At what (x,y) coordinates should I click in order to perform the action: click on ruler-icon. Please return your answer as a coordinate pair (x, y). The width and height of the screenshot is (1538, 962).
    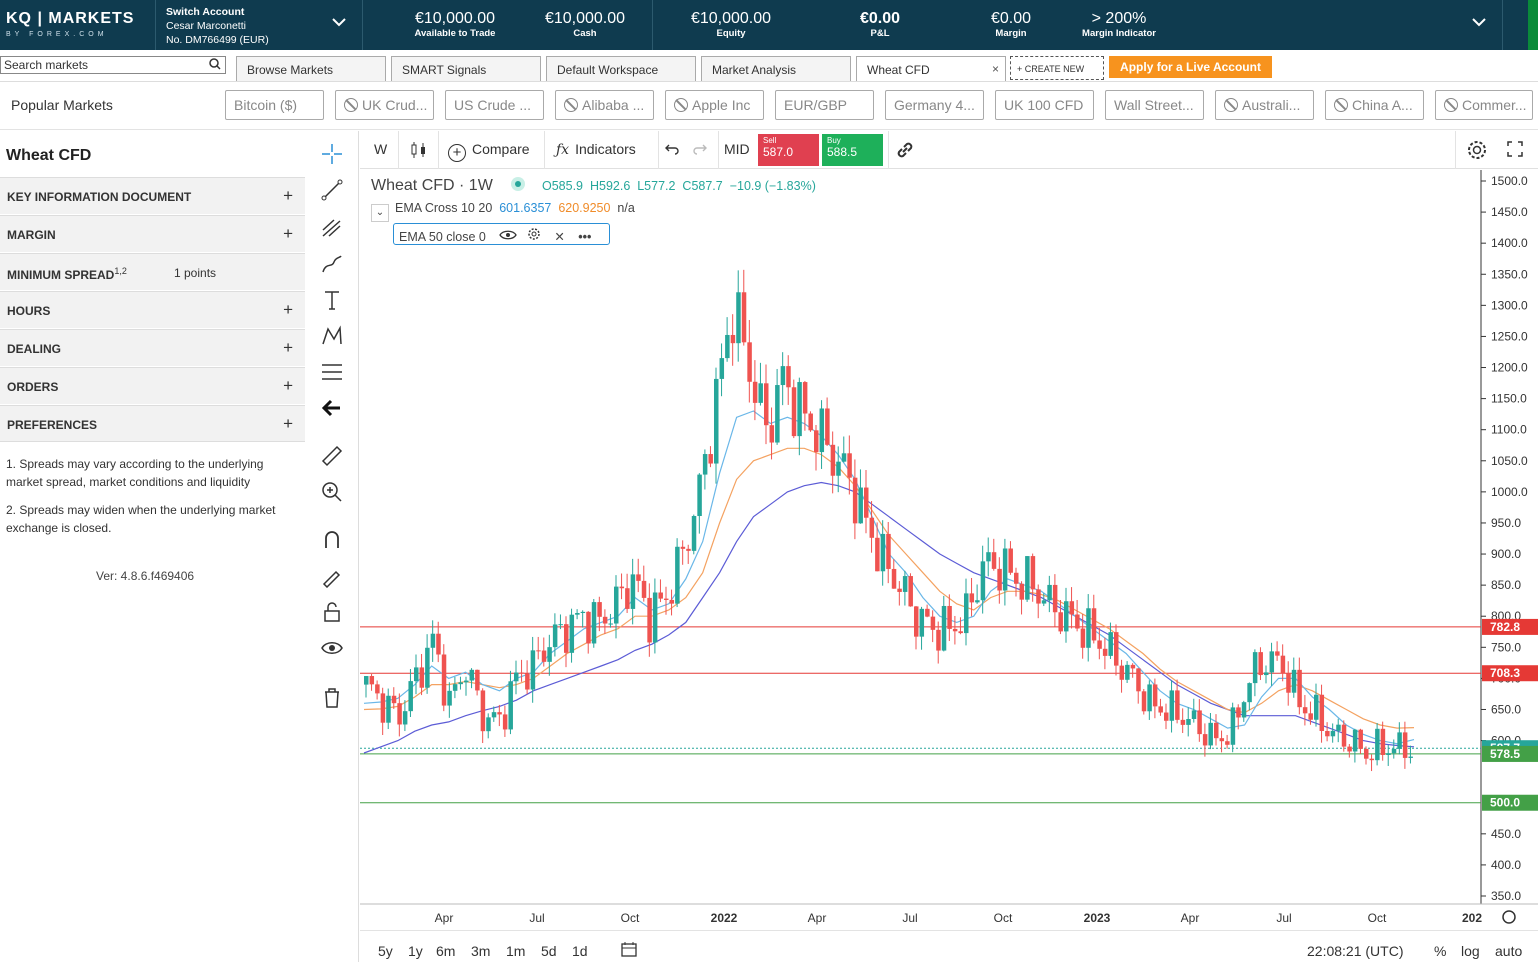
    Looking at the image, I should click on (332, 456).